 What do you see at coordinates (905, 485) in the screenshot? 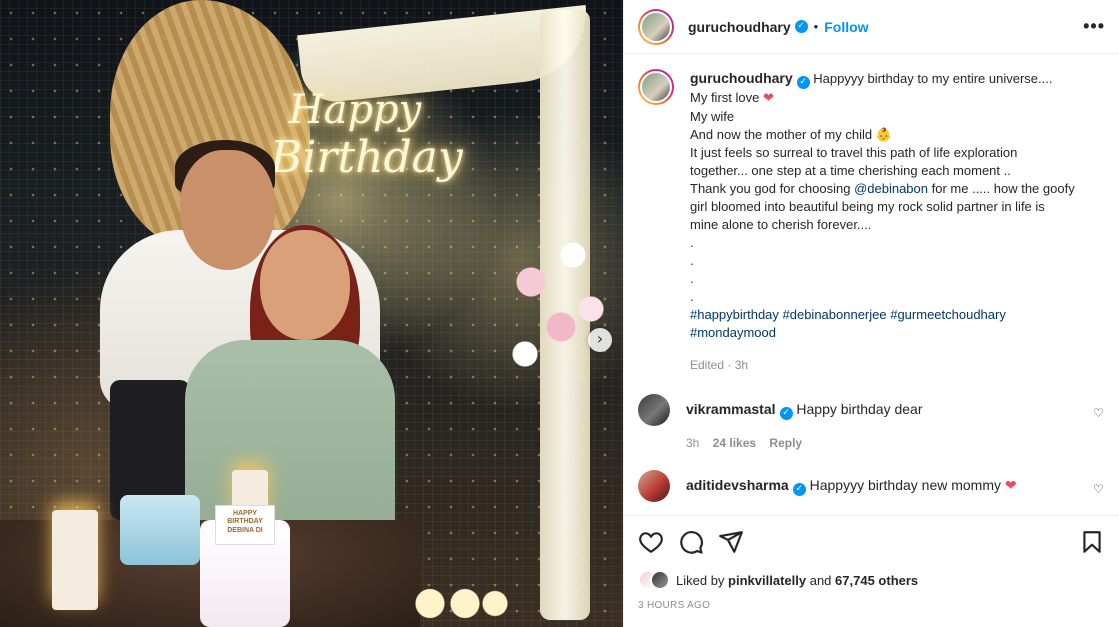
I see `comment-text: Happyyy birthday new mommy` at bounding box center [905, 485].